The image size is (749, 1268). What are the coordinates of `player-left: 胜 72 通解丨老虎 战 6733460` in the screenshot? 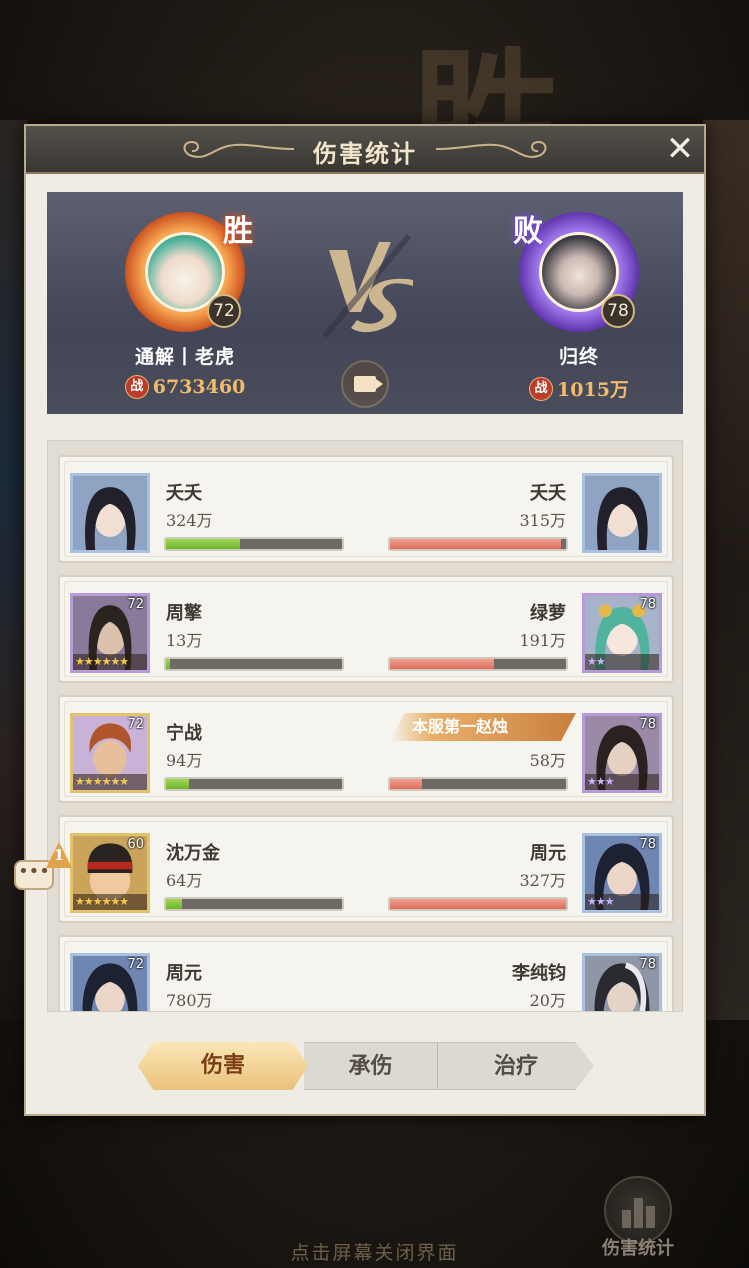 It's located at (185, 305).